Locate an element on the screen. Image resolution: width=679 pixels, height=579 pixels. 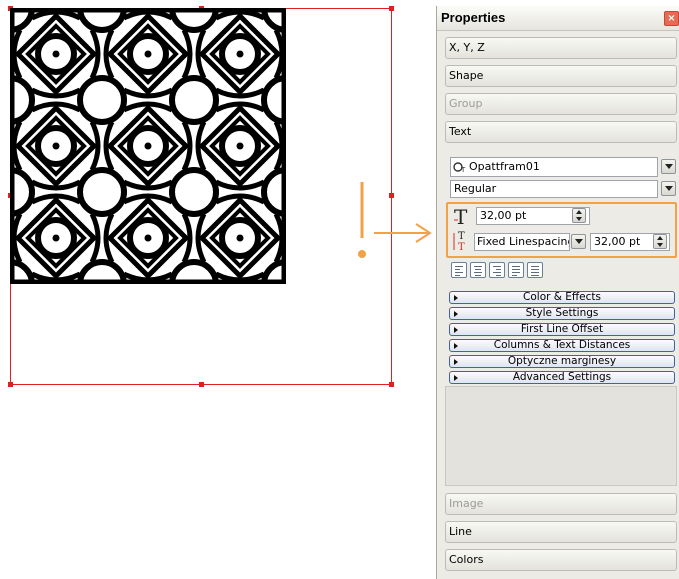
line-spacing-mode-select: Fixed Linespacing is located at coordinates (522, 242).